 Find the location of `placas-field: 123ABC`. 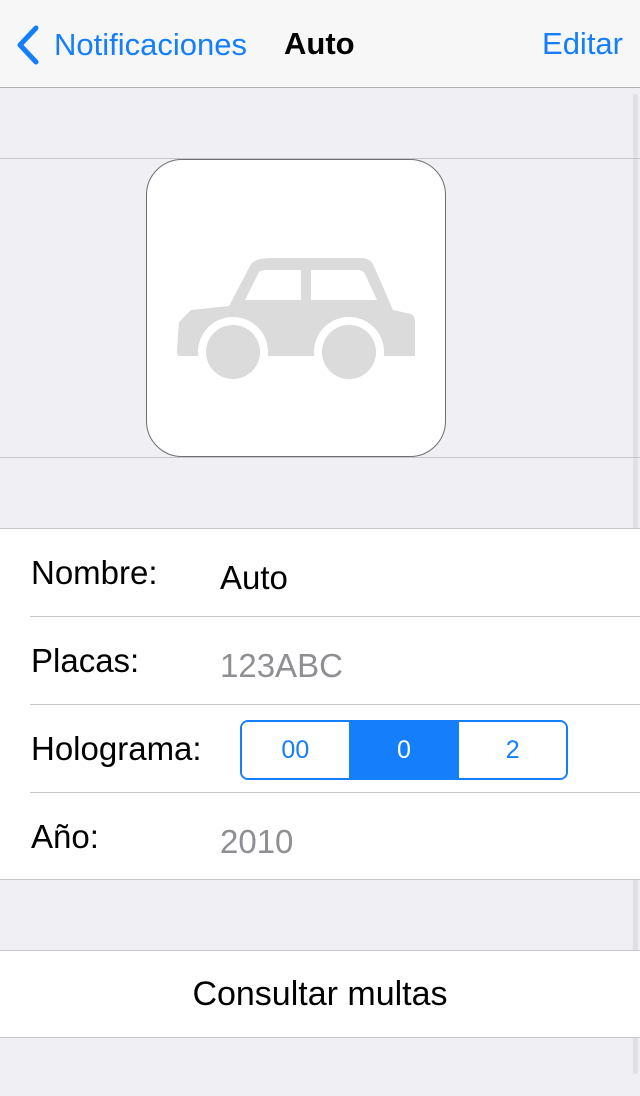

placas-field: 123ABC is located at coordinates (281, 666).